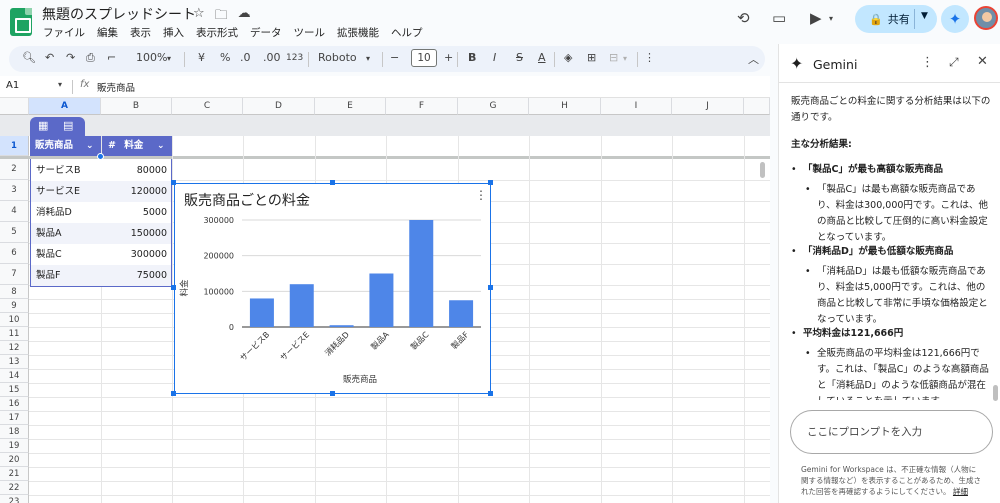  Describe the element at coordinates (982, 61) in the screenshot. I see `close-icon: ✕` at that location.